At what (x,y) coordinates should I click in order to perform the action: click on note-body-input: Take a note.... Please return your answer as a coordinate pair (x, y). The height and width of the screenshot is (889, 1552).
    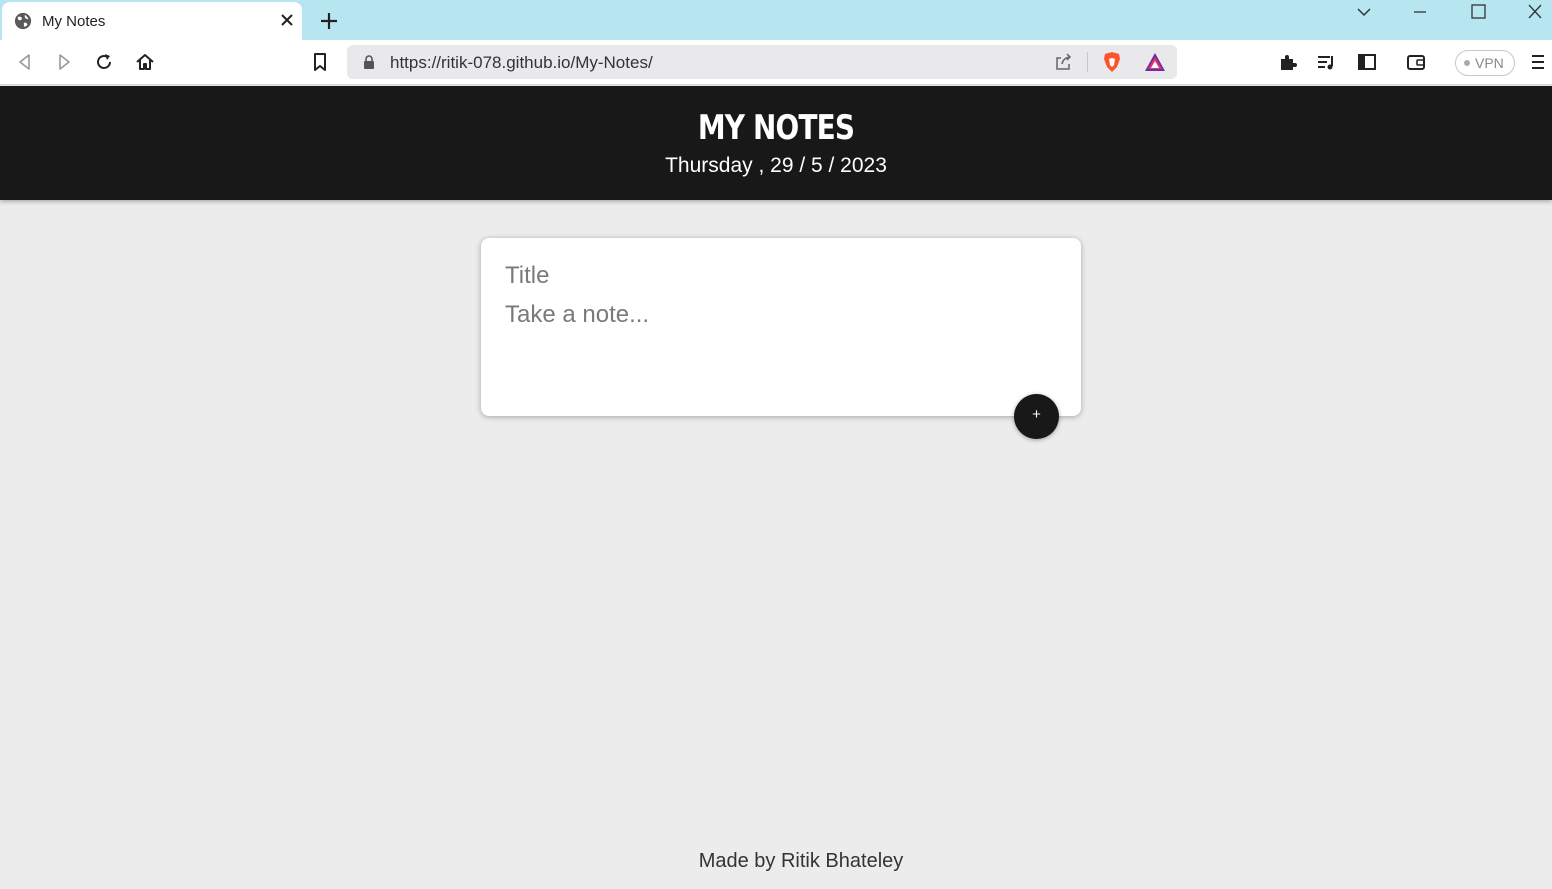
    Looking at the image, I should click on (577, 315).